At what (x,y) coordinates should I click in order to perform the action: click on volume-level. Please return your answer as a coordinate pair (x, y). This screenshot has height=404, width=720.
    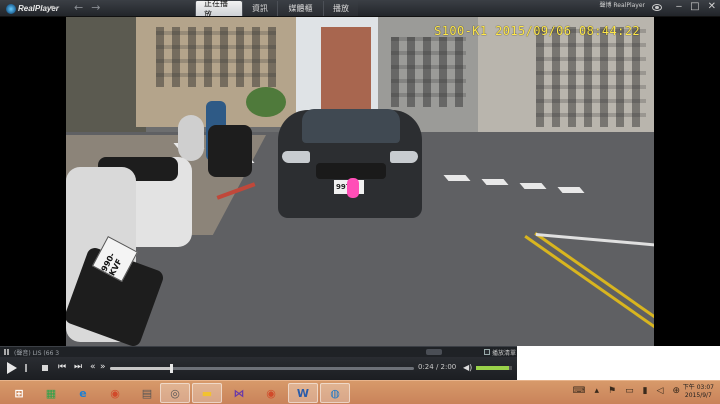
    Looking at the image, I should click on (493, 368).